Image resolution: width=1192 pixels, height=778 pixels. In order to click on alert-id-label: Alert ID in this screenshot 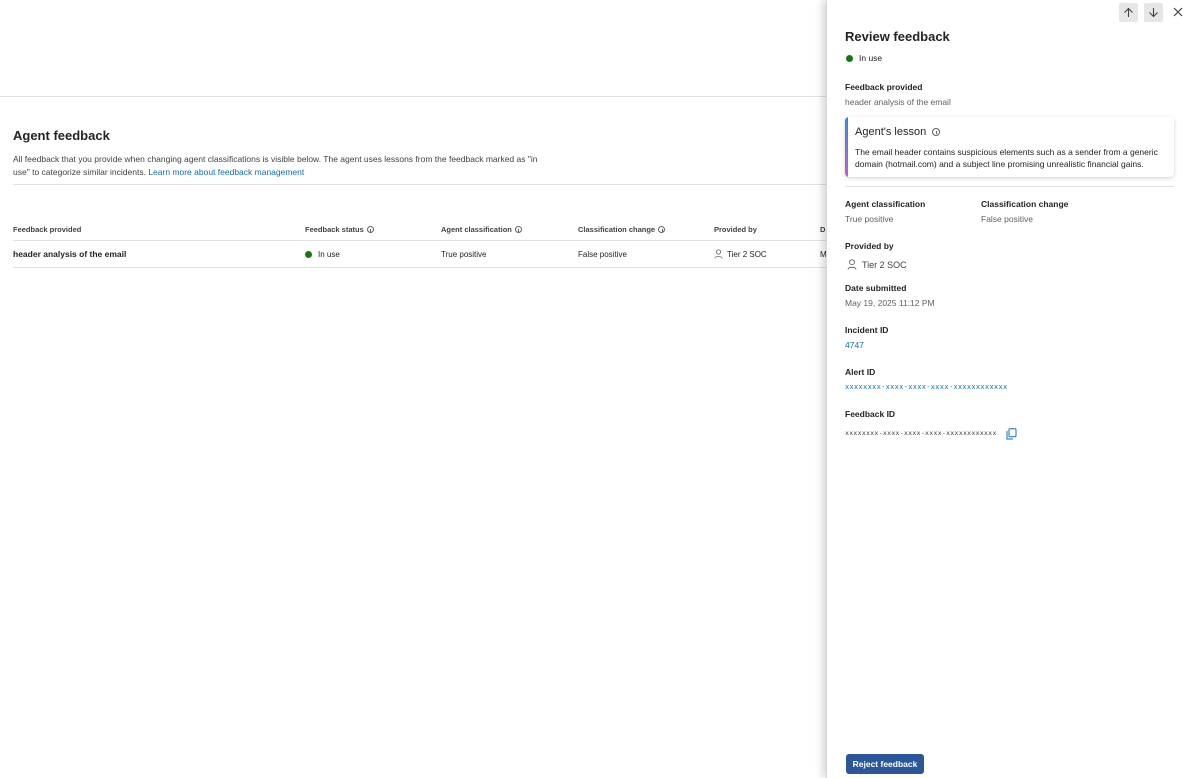, I will do `click(860, 372)`.